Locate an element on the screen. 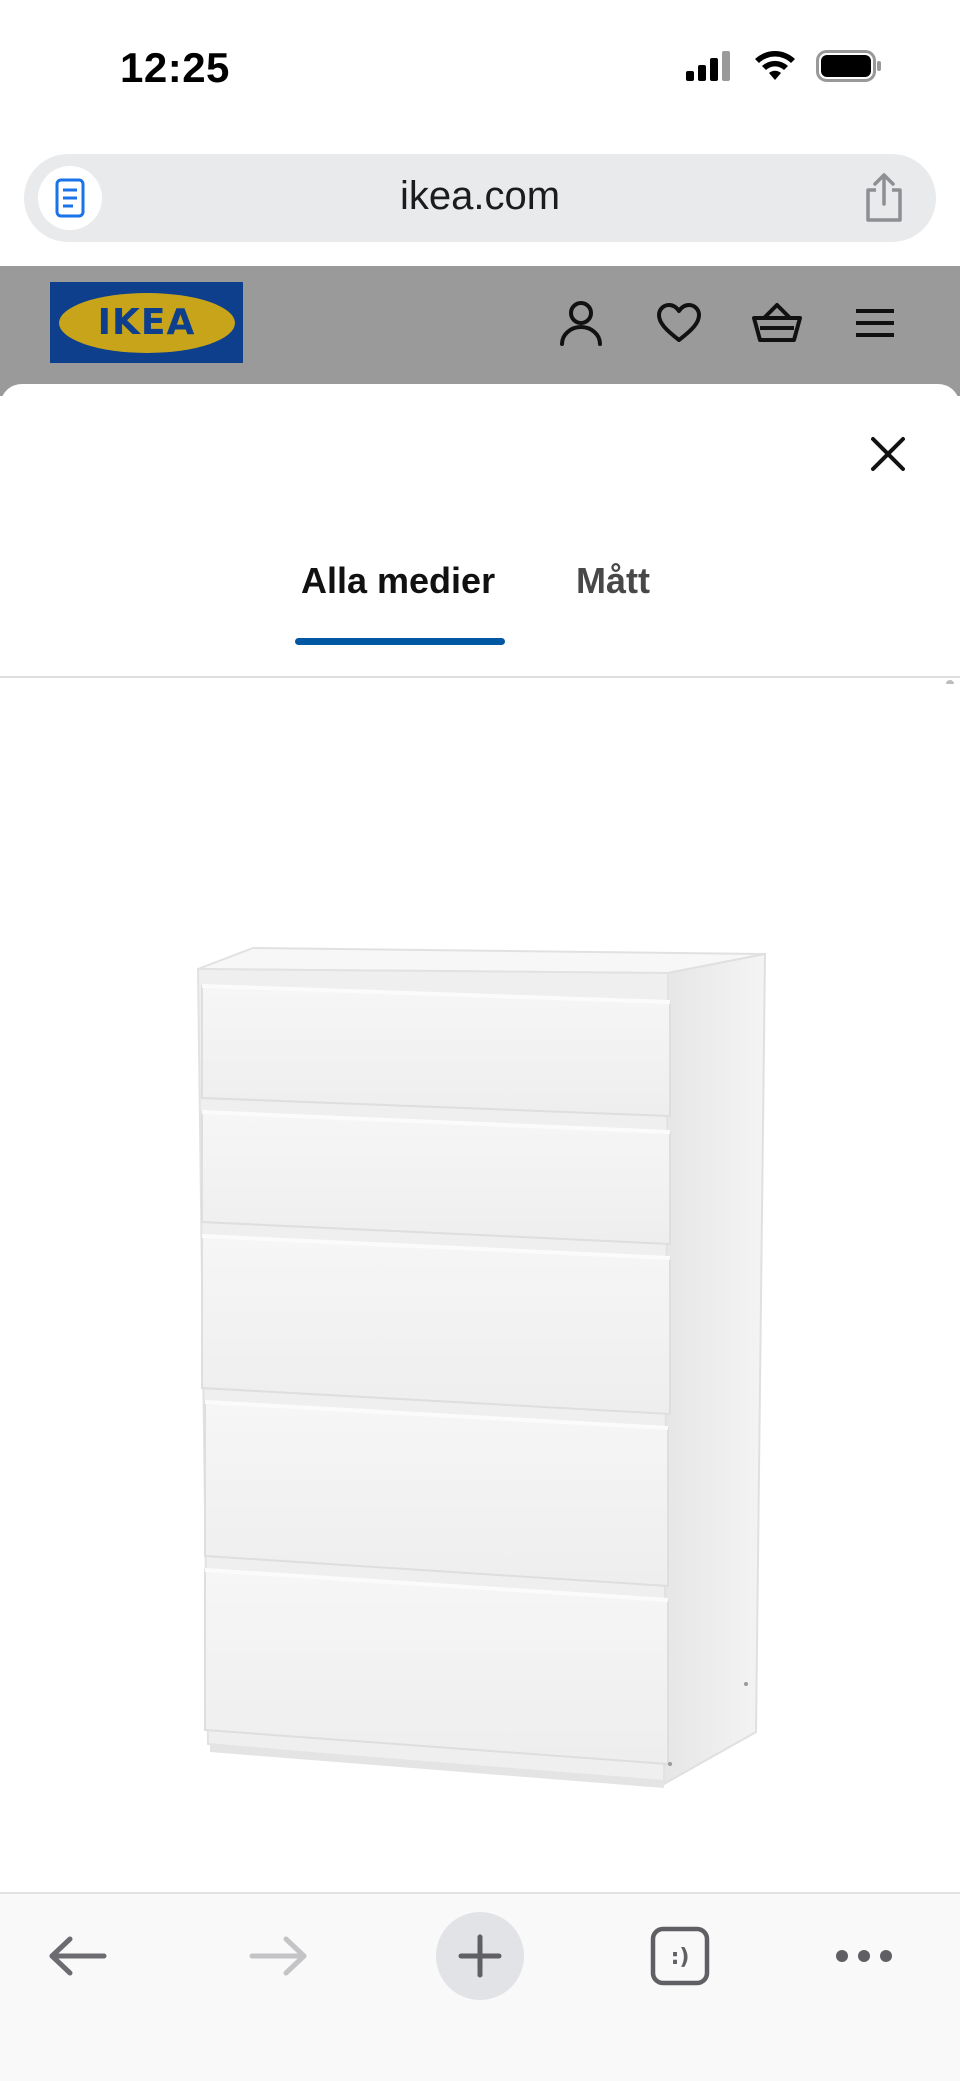 This screenshot has height=2081, width=960. status-icons is located at coordinates (784, 68).